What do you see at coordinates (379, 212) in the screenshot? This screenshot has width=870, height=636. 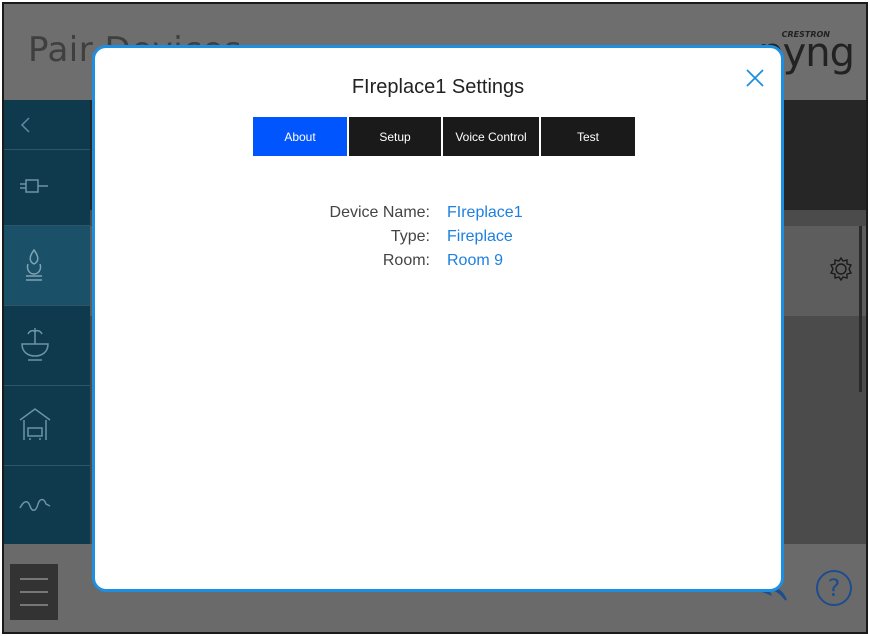 I see `device-name-label: Device Name:` at bounding box center [379, 212].